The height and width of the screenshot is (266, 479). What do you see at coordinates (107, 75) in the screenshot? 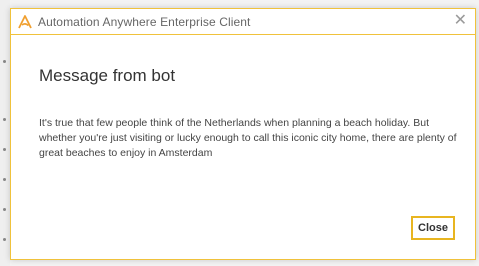
I see `message-heading: Message from bot` at bounding box center [107, 75].